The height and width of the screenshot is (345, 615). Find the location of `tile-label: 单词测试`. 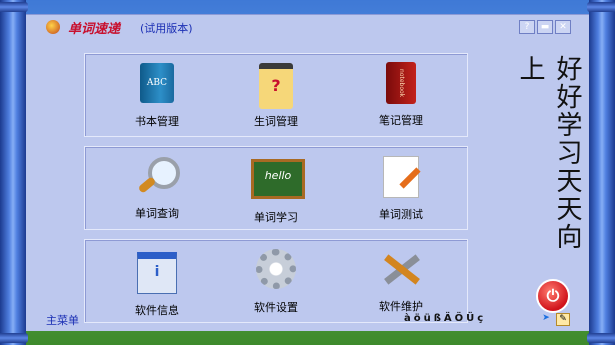

tile-label: 单词测试 is located at coordinates (401, 214).